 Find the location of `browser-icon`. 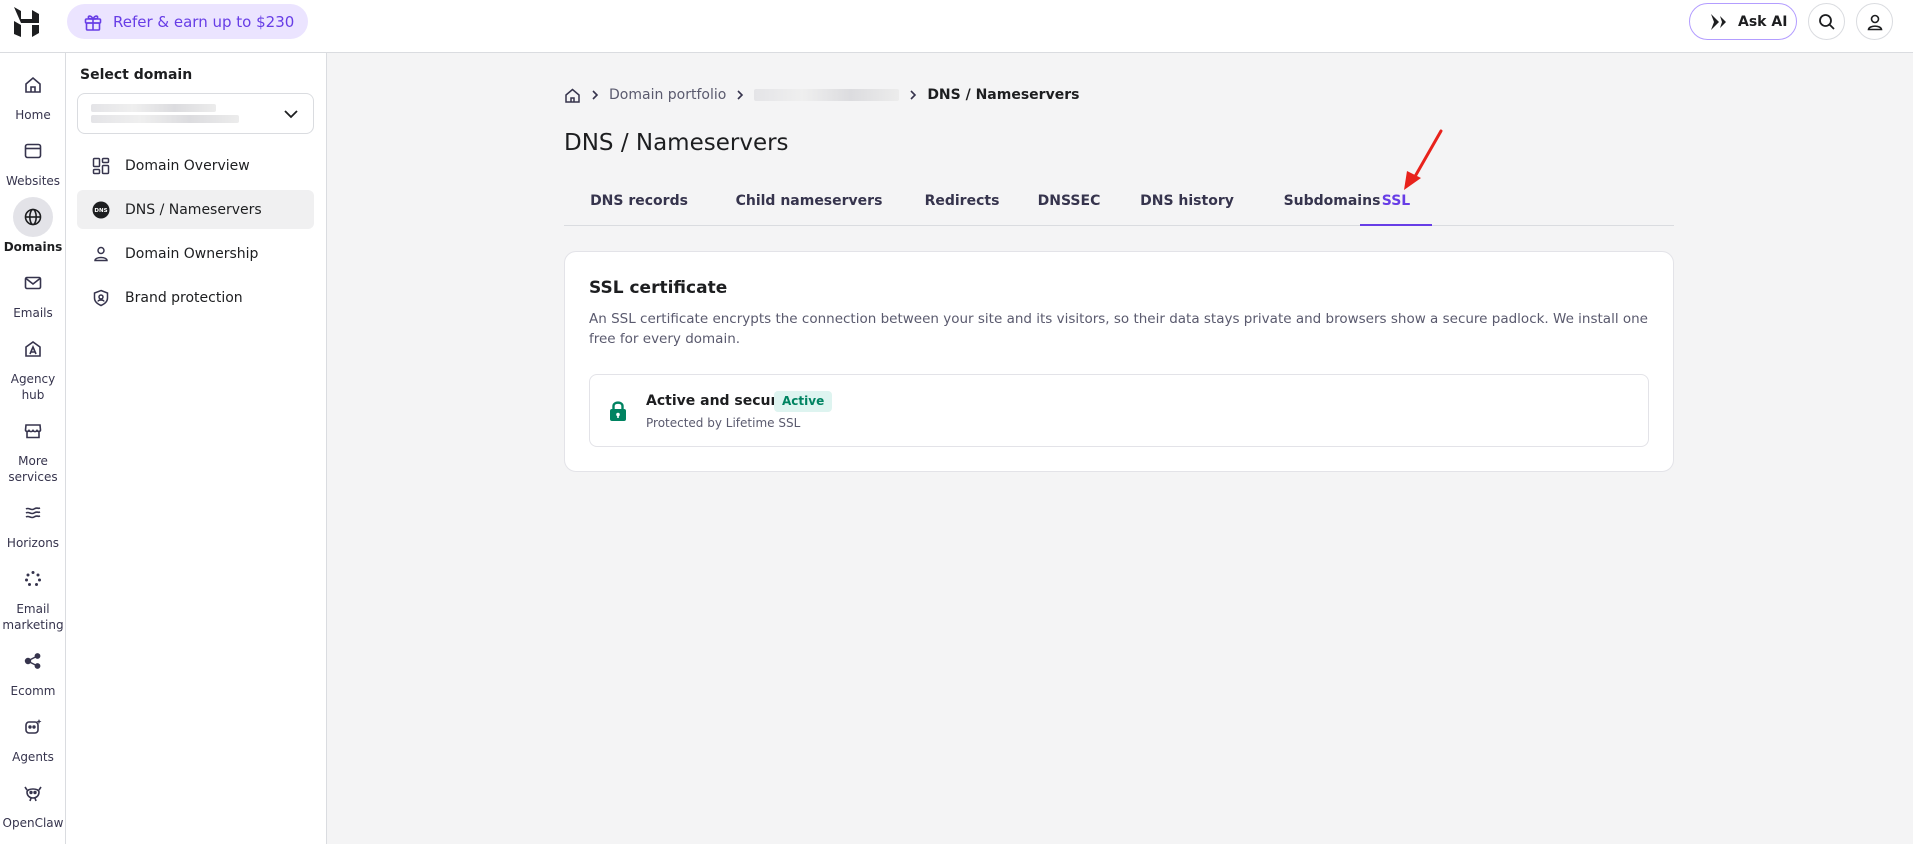

browser-icon is located at coordinates (33, 151).